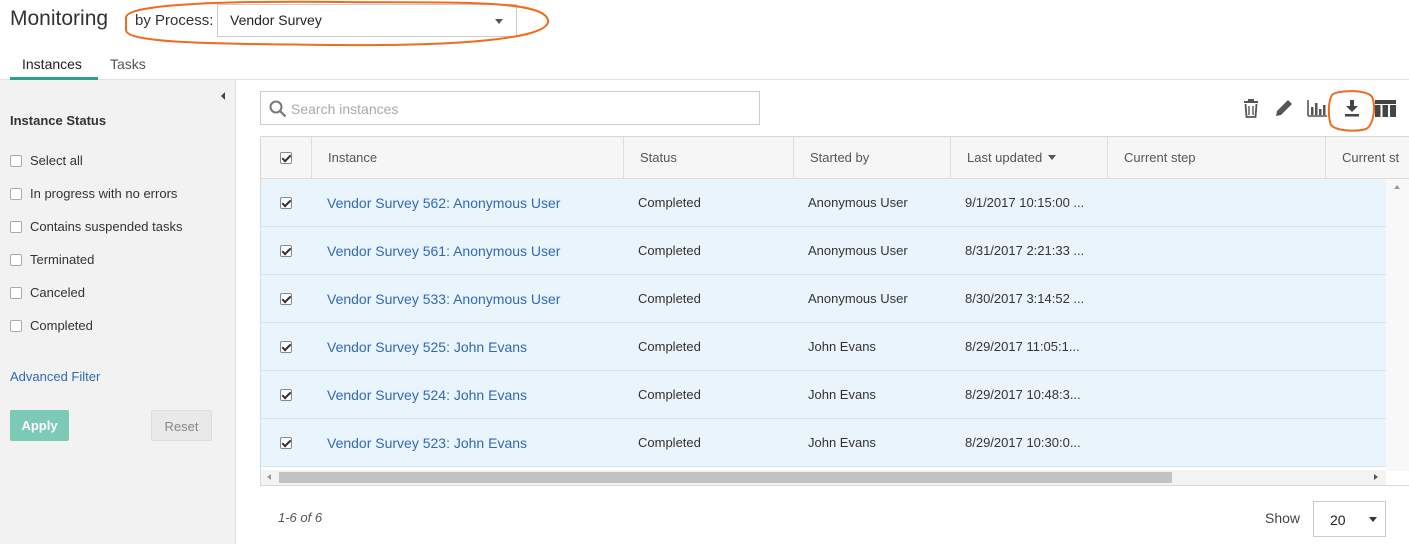 This screenshot has height=544, width=1409. What do you see at coordinates (56, 160) in the screenshot?
I see `filter-label: Select all` at bounding box center [56, 160].